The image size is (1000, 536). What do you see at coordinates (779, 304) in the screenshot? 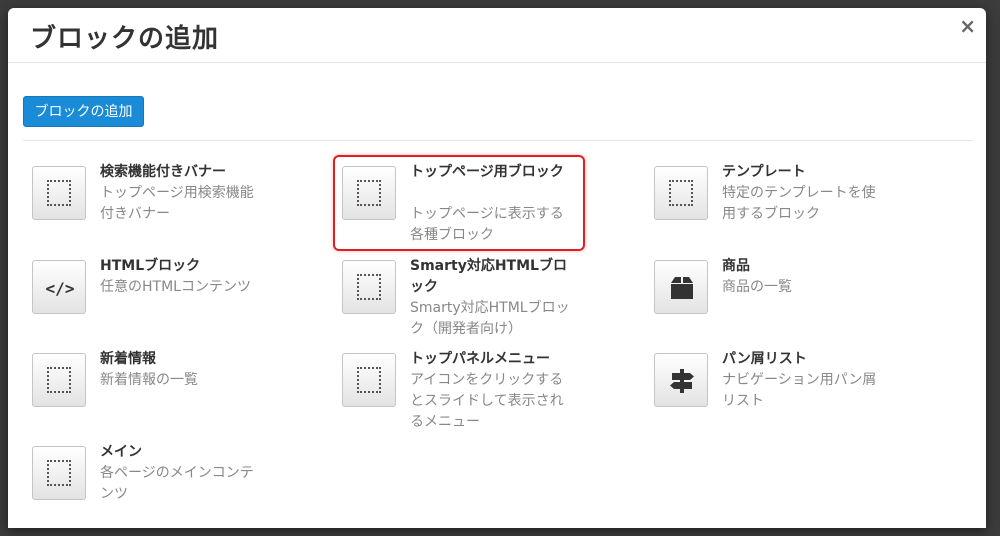
I see `block-item-product: 商品 商品の一覧` at bounding box center [779, 304].